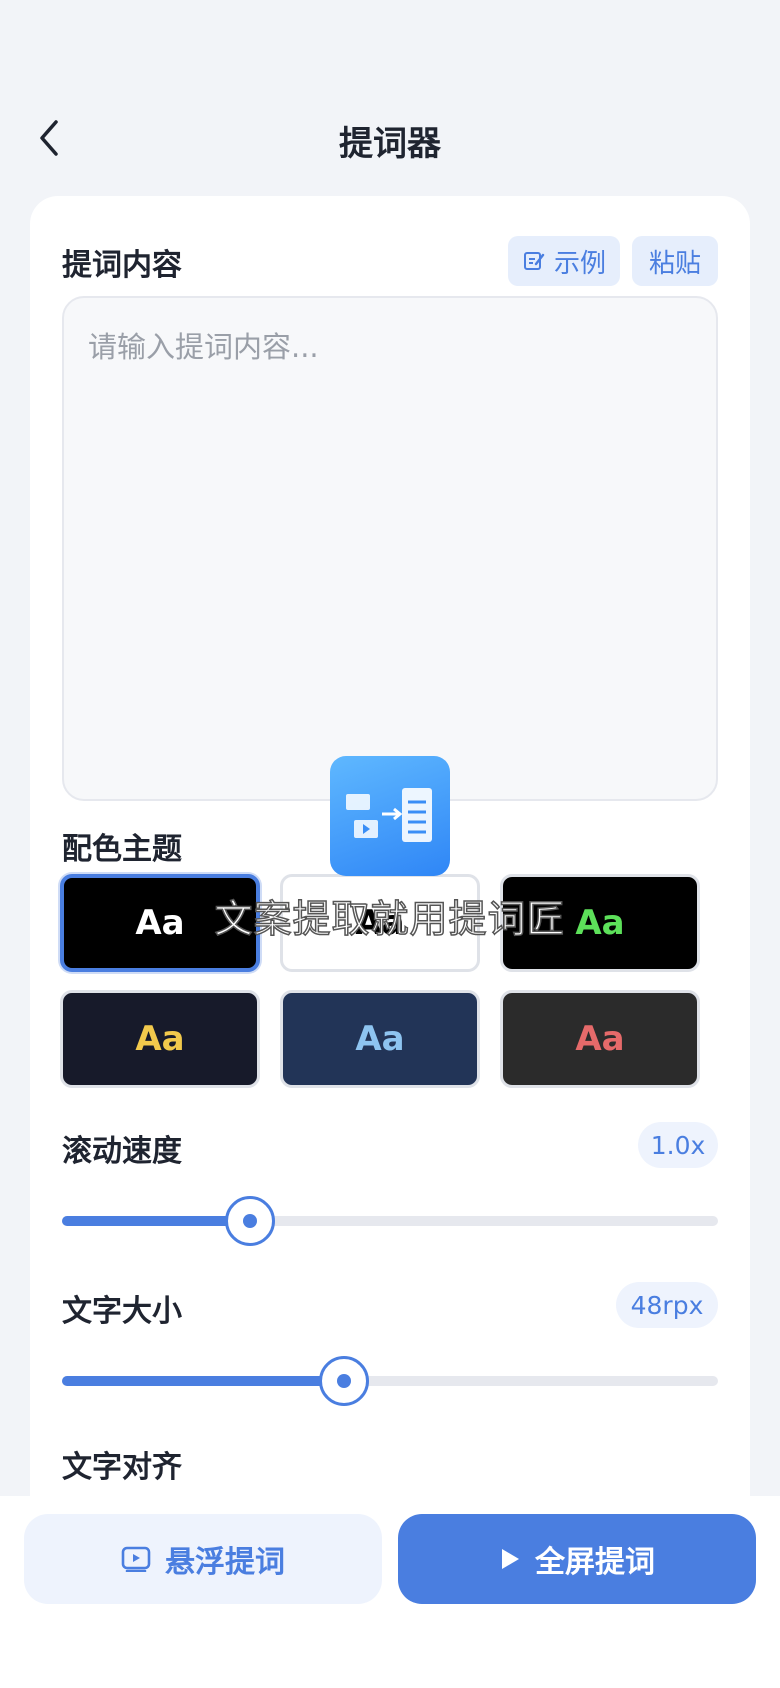 This screenshot has width=780, height=1688. What do you see at coordinates (595, 1562) in the screenshot?
I see `fullscreen-prompt-label: 全屏提词` at bounding box center [595, 1562].